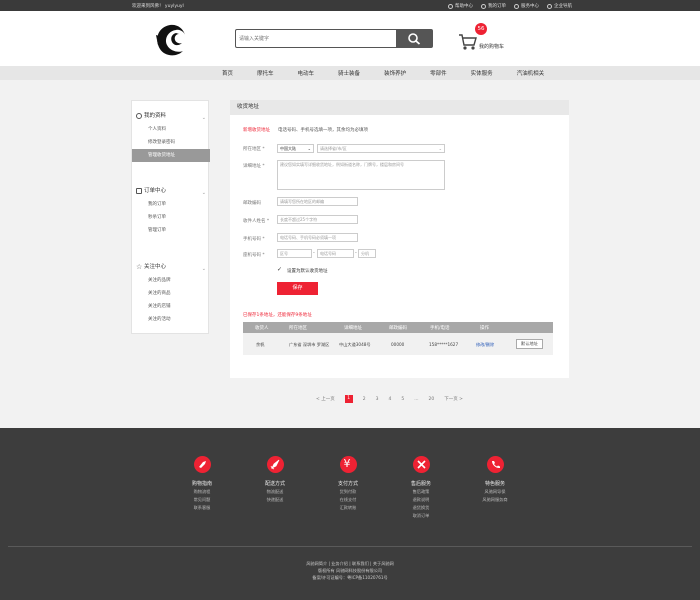  What do you see at coordinates (171, 116) in the screenshot?
I see `sidebar-head-profile: 我的资料 ⌄` at bounding box center [171, 116].